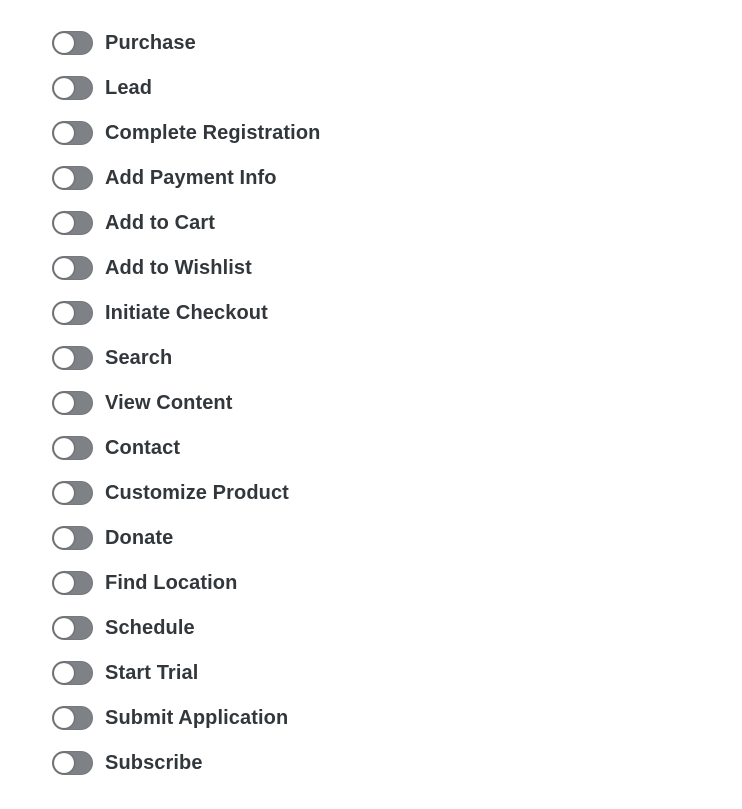 The image size is (742, 809). I want to click on toggle-row-start-trial: Start Trial, so click(186, 673).